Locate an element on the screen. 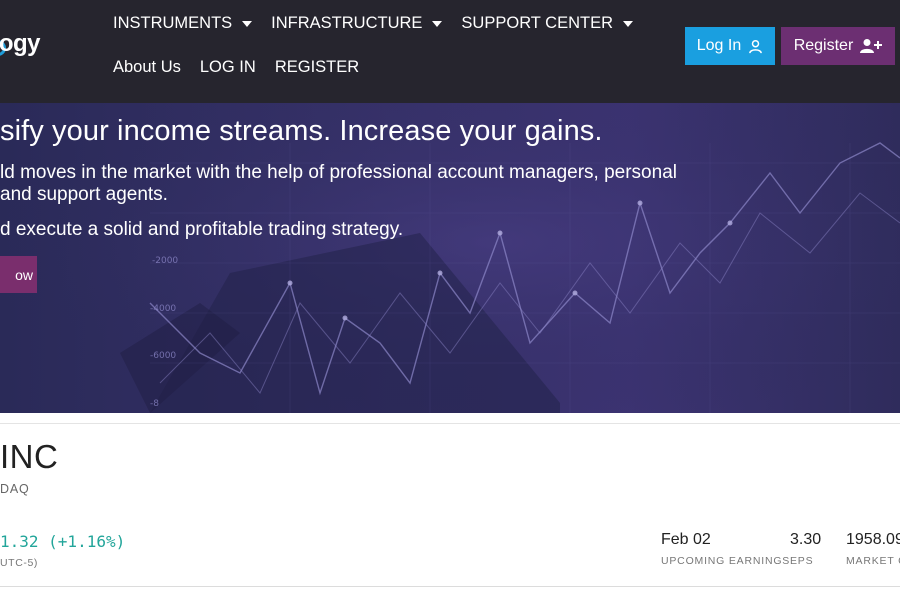  menu-log-in: LOG IN is located at coordinates (228, 67).